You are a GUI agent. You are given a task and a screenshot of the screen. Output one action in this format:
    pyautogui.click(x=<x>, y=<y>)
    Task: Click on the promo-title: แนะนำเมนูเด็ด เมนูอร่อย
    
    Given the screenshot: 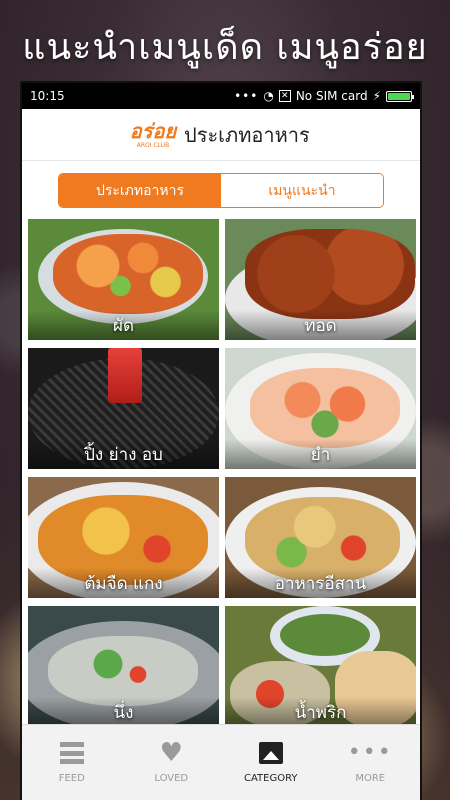 What is the action you would take?
    pyautogui.click(x=225, y=47)
    